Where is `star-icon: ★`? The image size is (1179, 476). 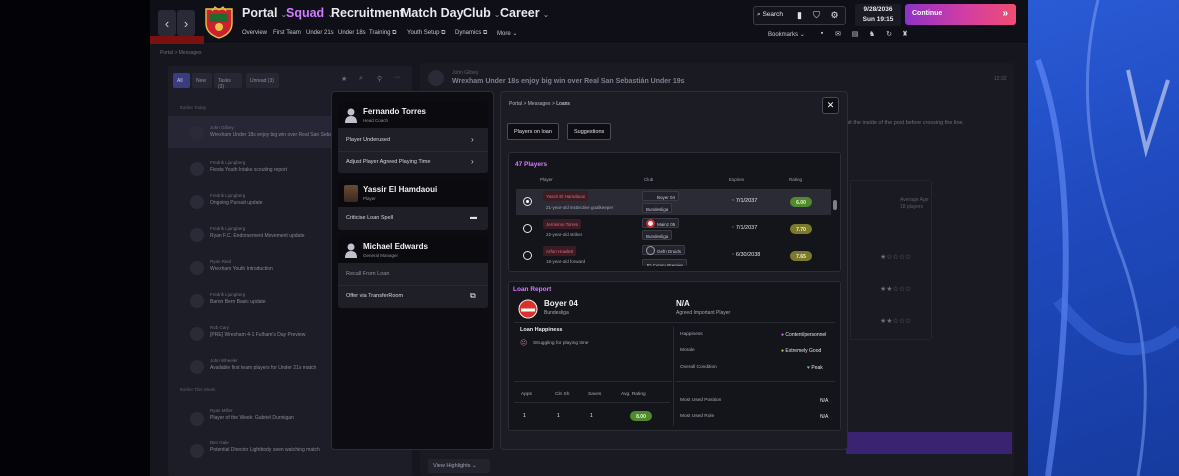 star-icon: ★ is located at coordinates (344, 79).